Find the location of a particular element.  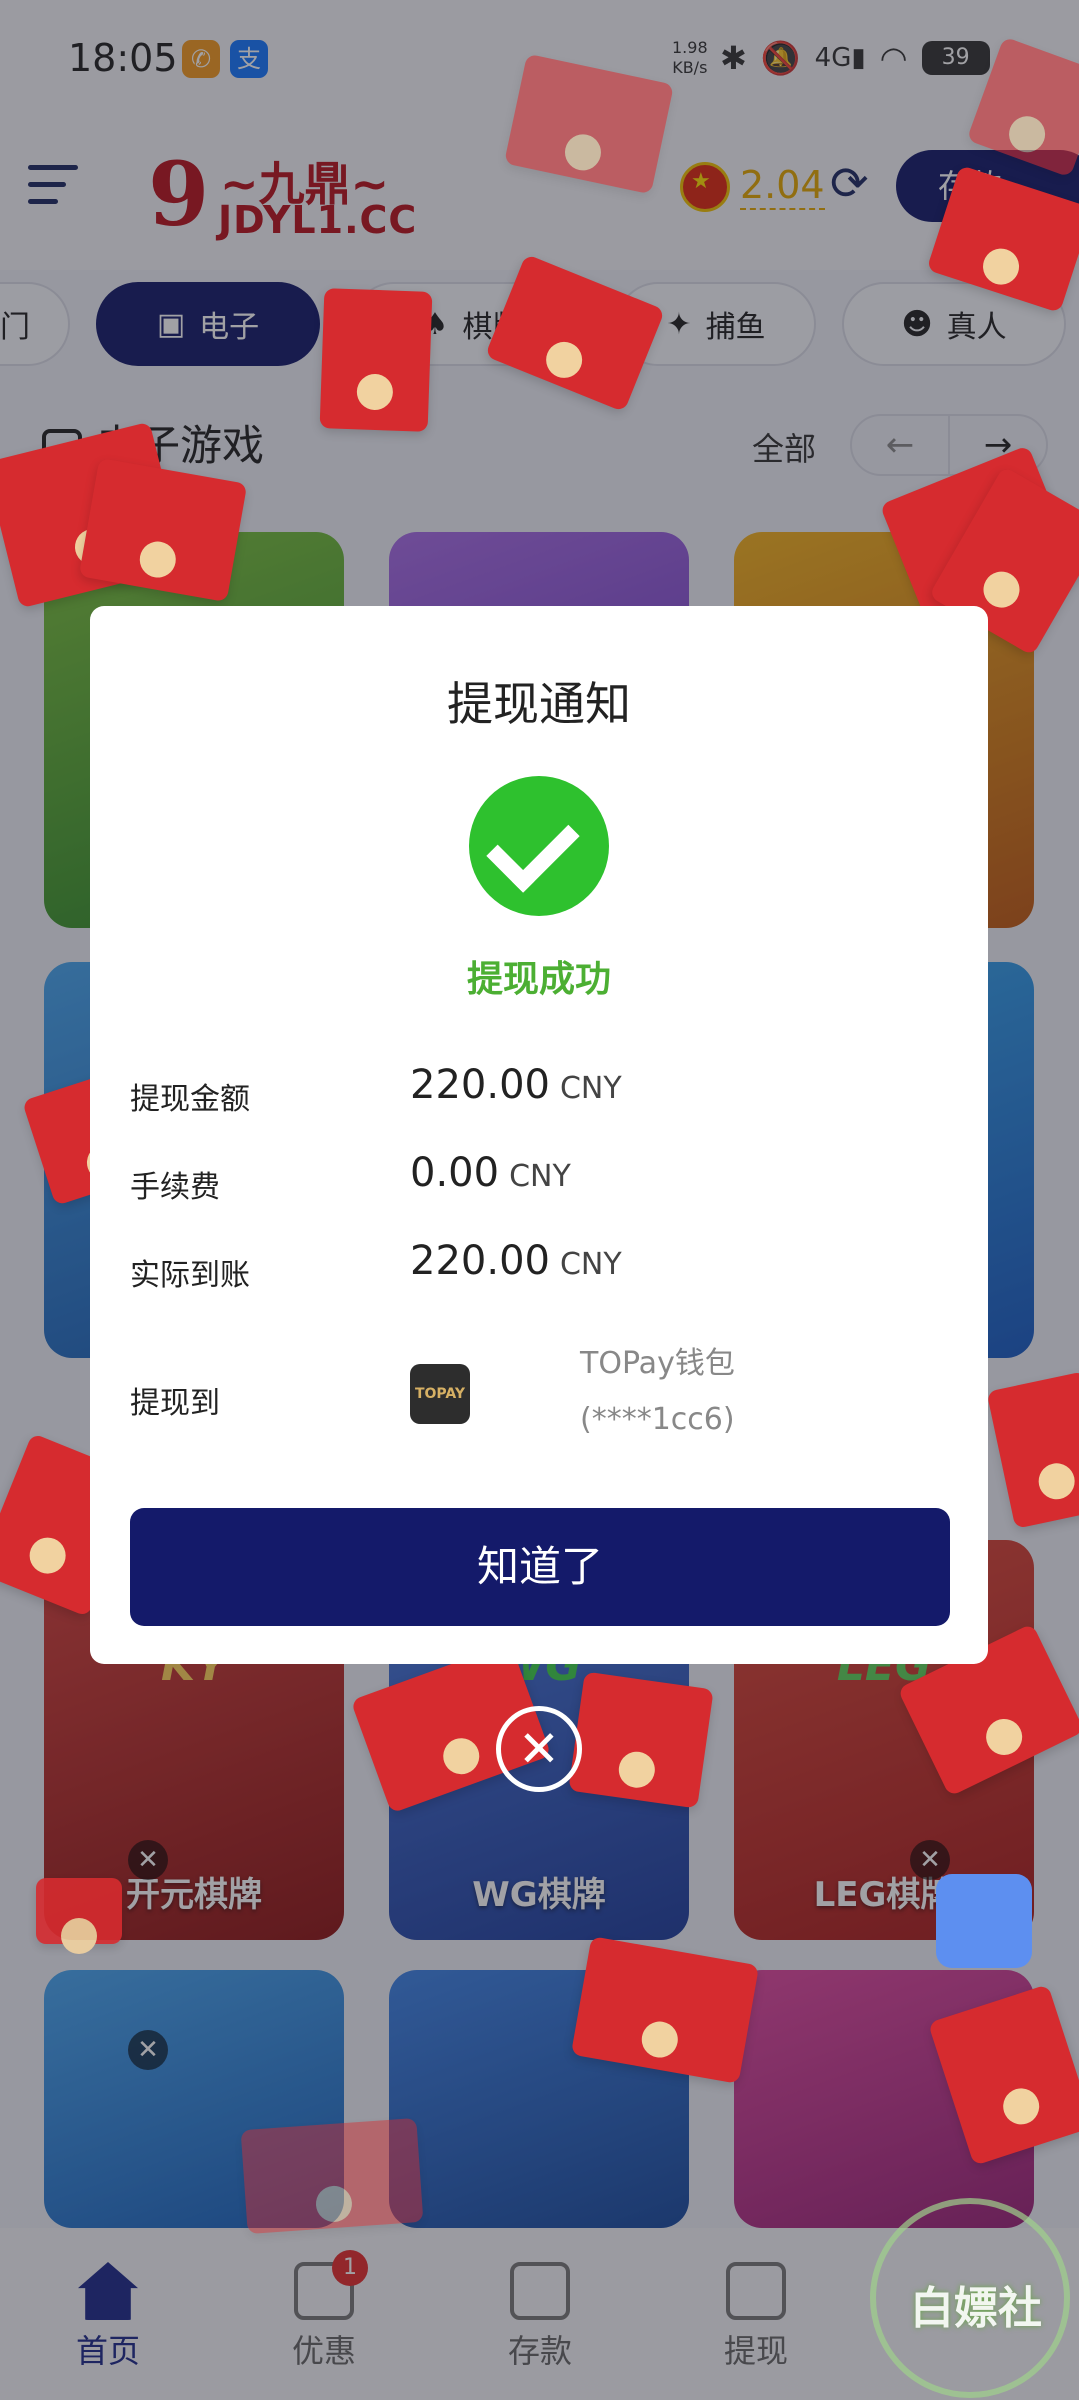

checkmark-icon is located at coordinates (539, 846).